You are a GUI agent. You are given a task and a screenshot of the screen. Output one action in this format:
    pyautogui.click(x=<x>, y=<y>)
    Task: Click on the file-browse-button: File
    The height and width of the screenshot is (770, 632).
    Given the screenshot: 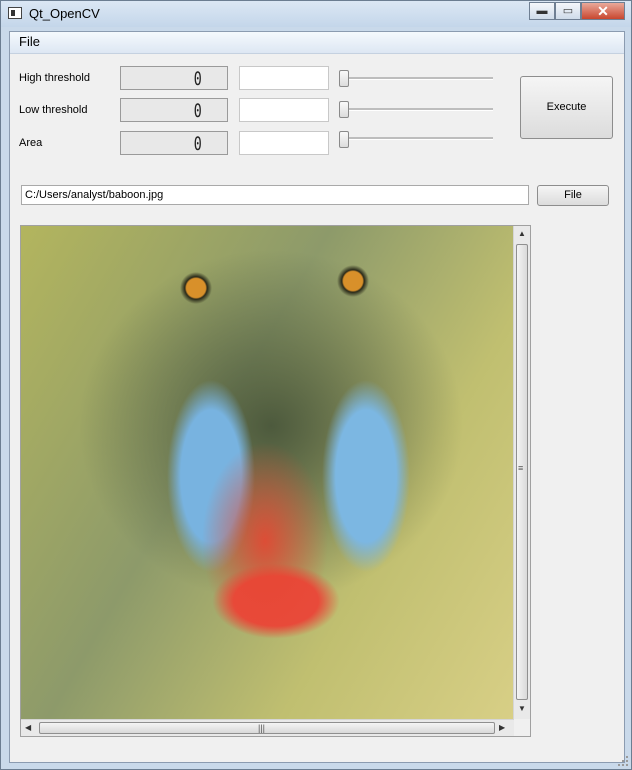 What is the action you would take?
    pyautogui.click(x=573, y=195)
    